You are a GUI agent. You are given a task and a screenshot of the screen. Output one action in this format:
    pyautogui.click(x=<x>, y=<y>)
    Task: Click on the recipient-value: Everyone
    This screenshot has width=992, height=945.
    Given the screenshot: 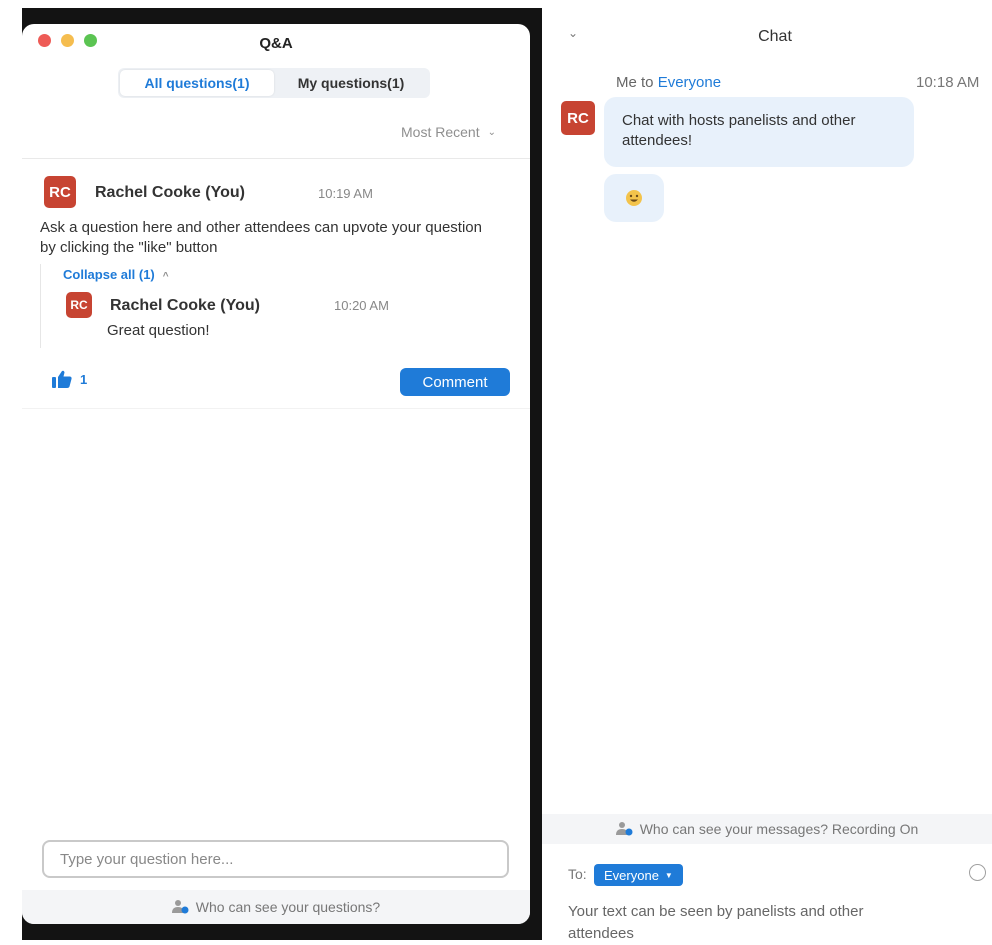 What is the action you would take?
    pyautogui.click(x=631, y=875)
    